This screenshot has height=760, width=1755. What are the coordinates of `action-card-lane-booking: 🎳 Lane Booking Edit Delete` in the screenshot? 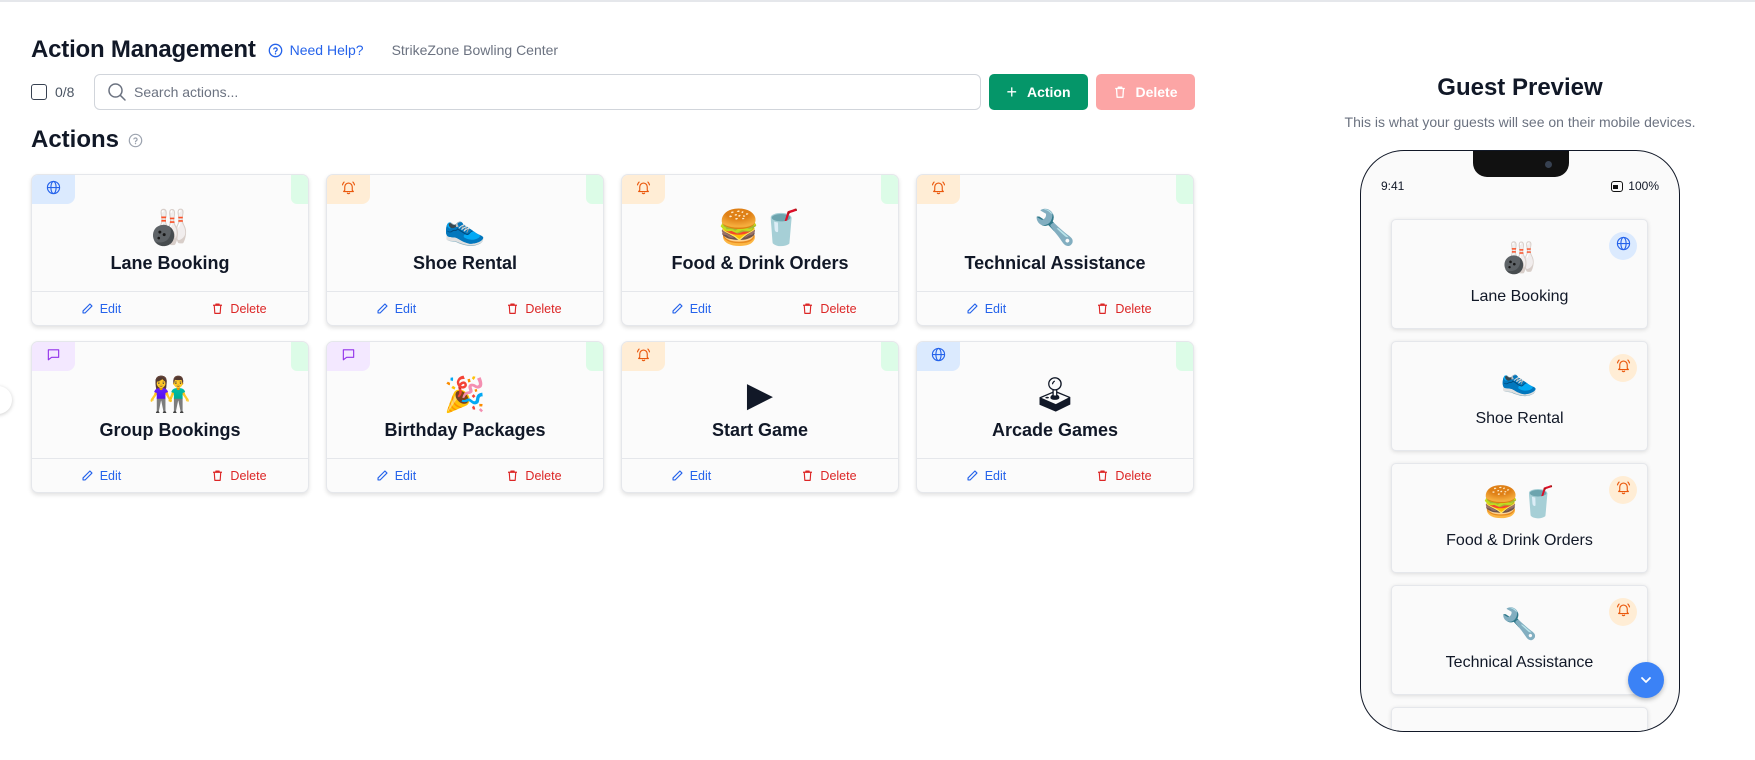 It's located at (170, 250).